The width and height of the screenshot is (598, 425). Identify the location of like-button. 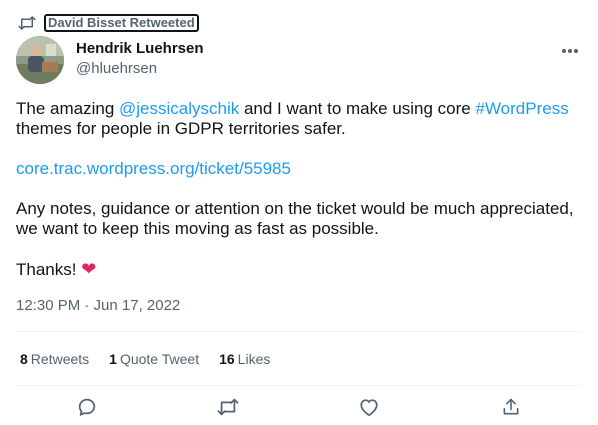
(369, 409).